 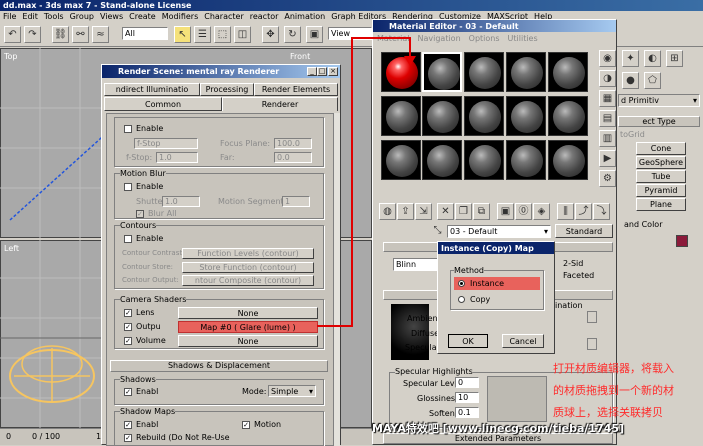 What do you see at coordinates (608, 412) in the screenshot?
I see `annotation-line-3: 质球上，选择关联拷贝` at bounding box center [608, 412].